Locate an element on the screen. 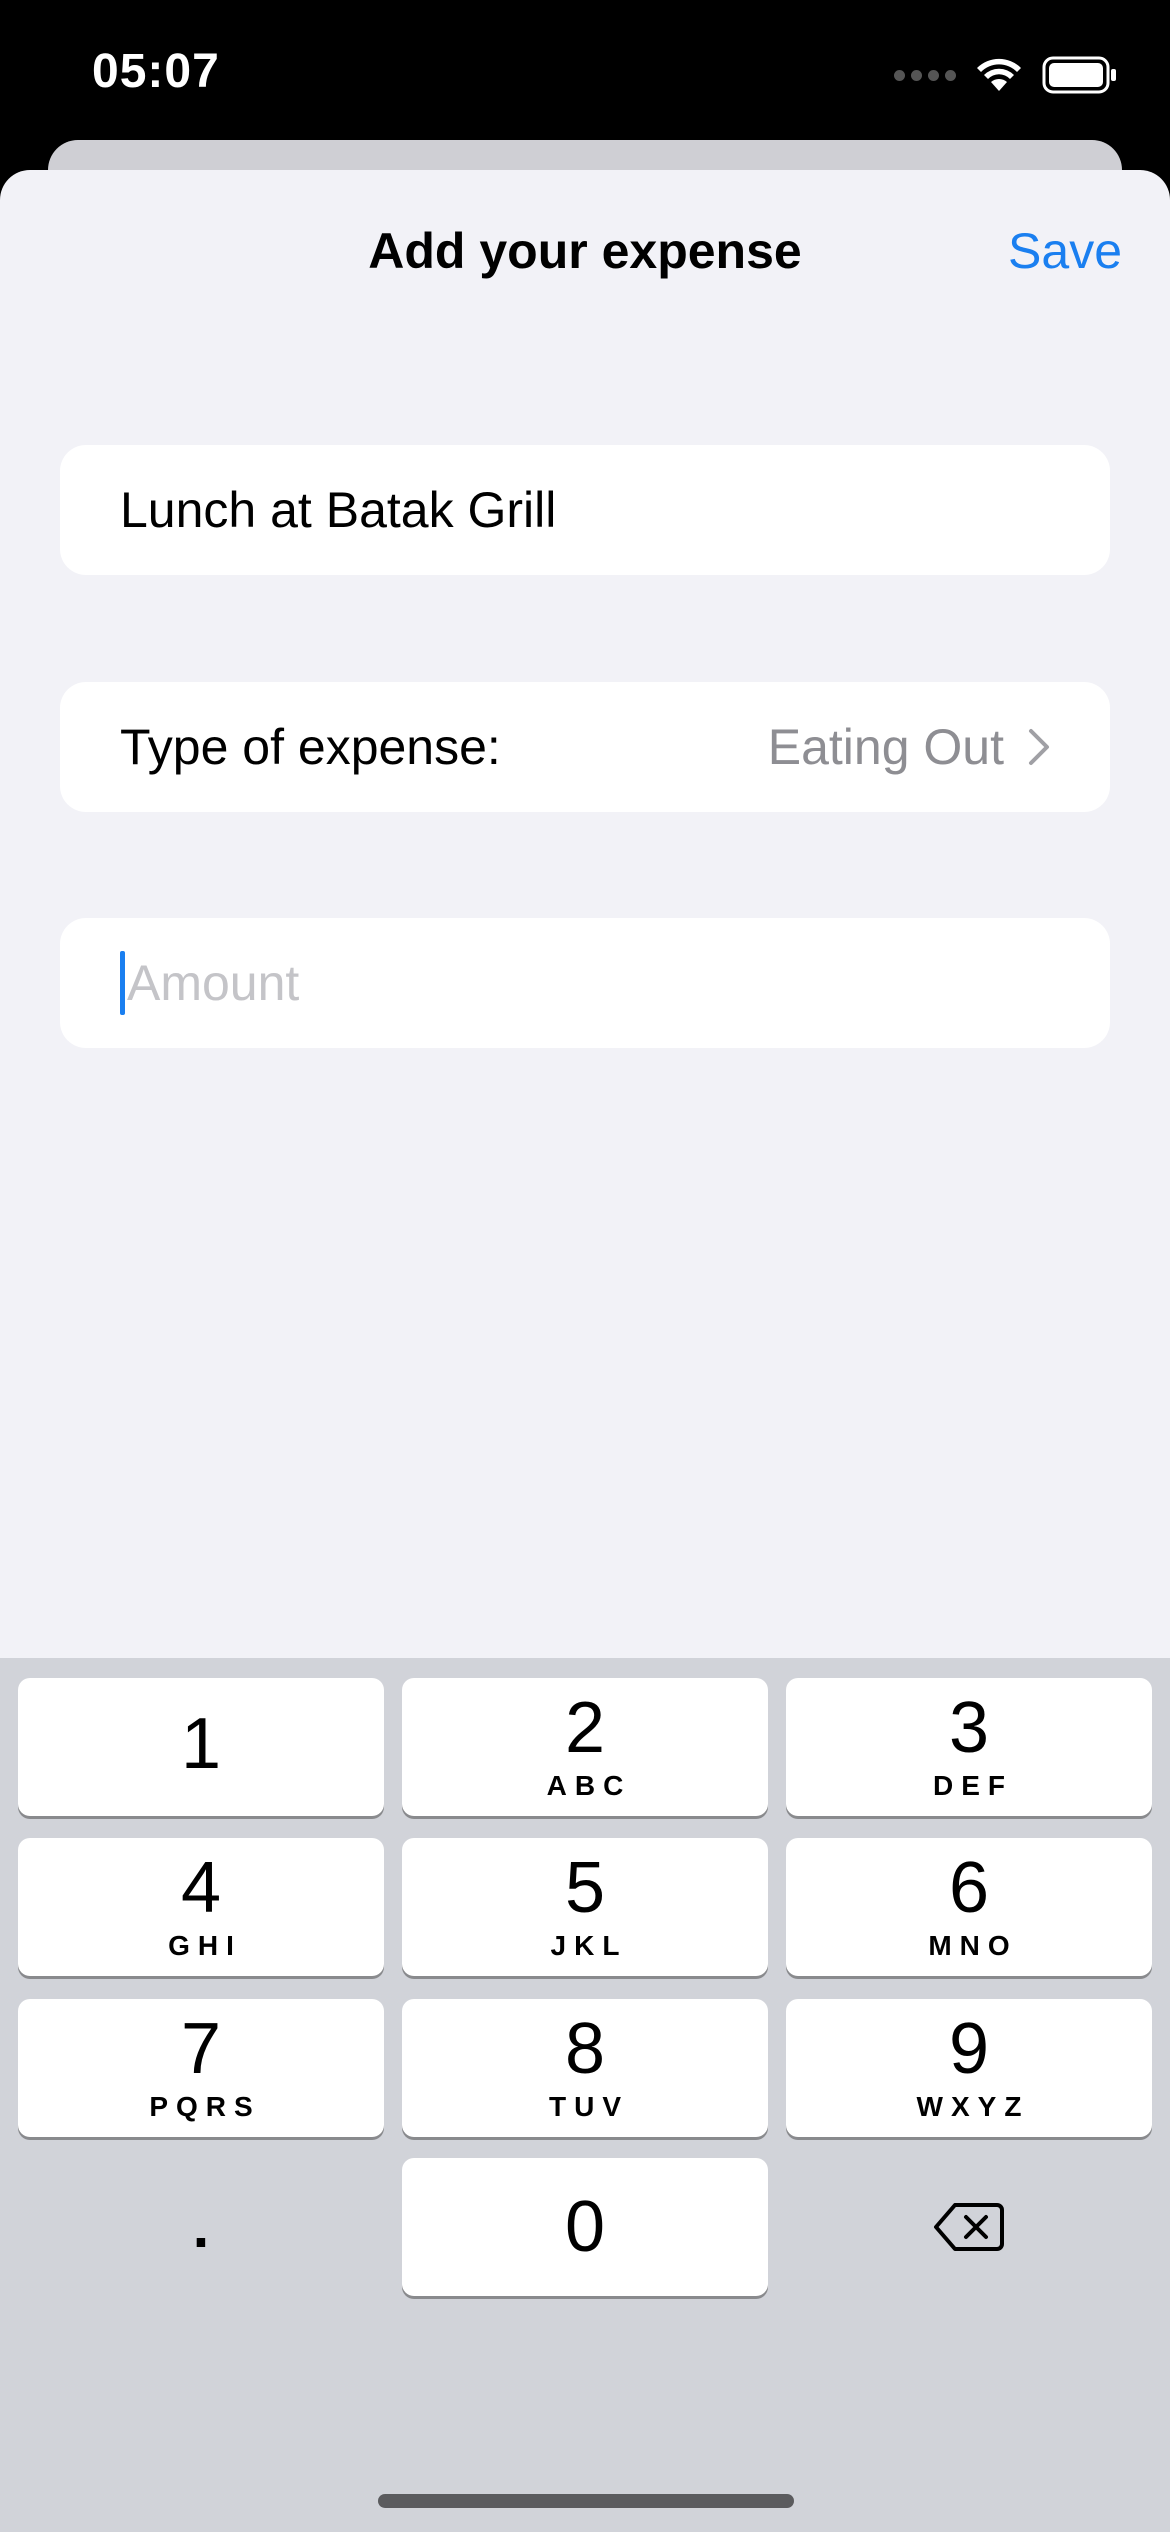 This screenshot has height=2532, width=1170. expense-name-value: Lunch at Batak Grill is located at coordinates (338, 510).